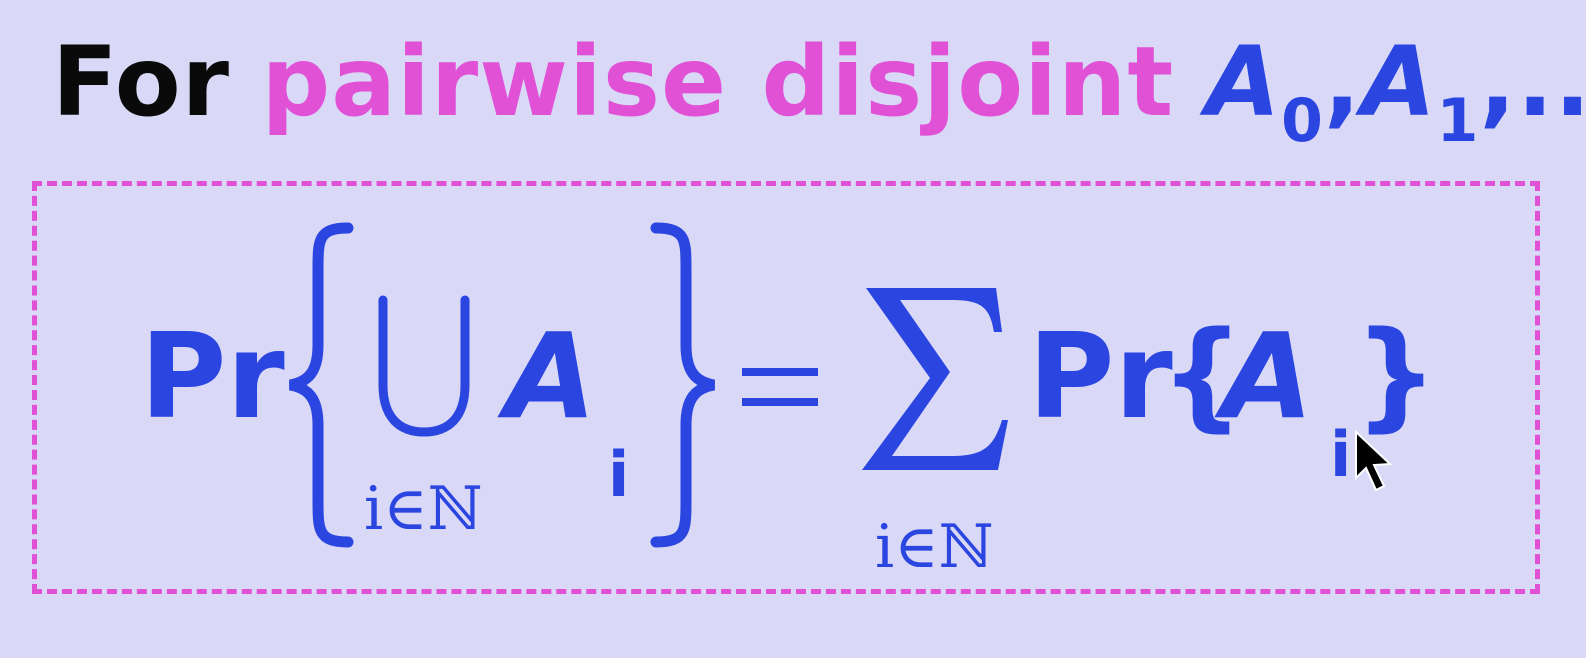 Image resolution: width=1586 pixels, height=658 pixels. I want to click on union-index: i, so click(619, 474).